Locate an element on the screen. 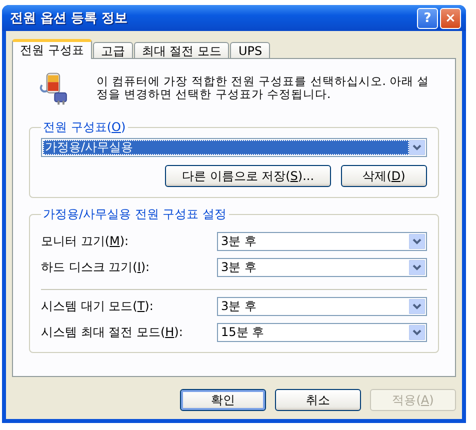 The image size is (476, 430). setting-label: 시스템 최대 절전 모드(H): is located at coordinates (112, 332).